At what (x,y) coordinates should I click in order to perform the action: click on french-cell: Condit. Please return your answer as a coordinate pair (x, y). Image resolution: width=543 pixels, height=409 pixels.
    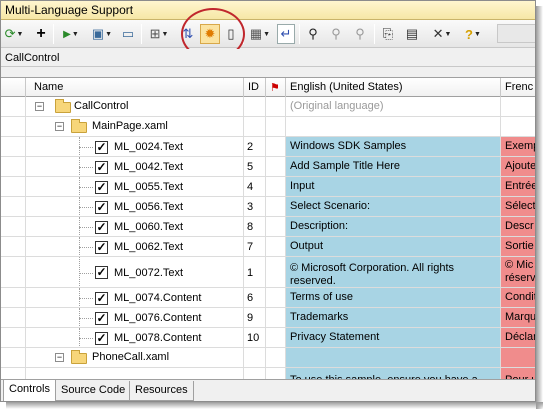
    Looking at the image, I should click on (518, 297).